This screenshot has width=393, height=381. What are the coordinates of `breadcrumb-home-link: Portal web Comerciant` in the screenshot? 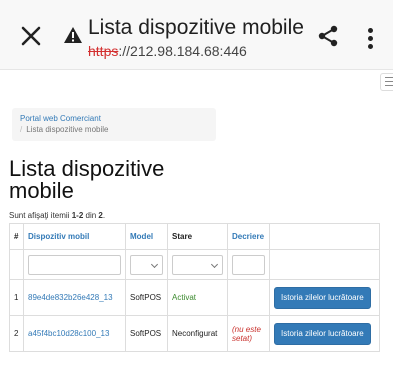 It's located at (114, 118).